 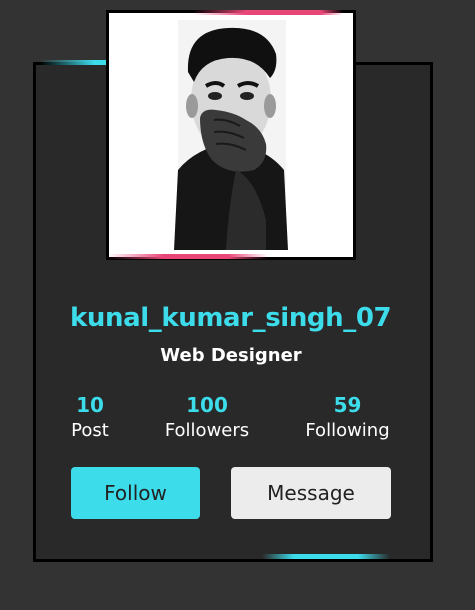 I want to click on stat-posts-label: Post, so click(x=90, y=430).